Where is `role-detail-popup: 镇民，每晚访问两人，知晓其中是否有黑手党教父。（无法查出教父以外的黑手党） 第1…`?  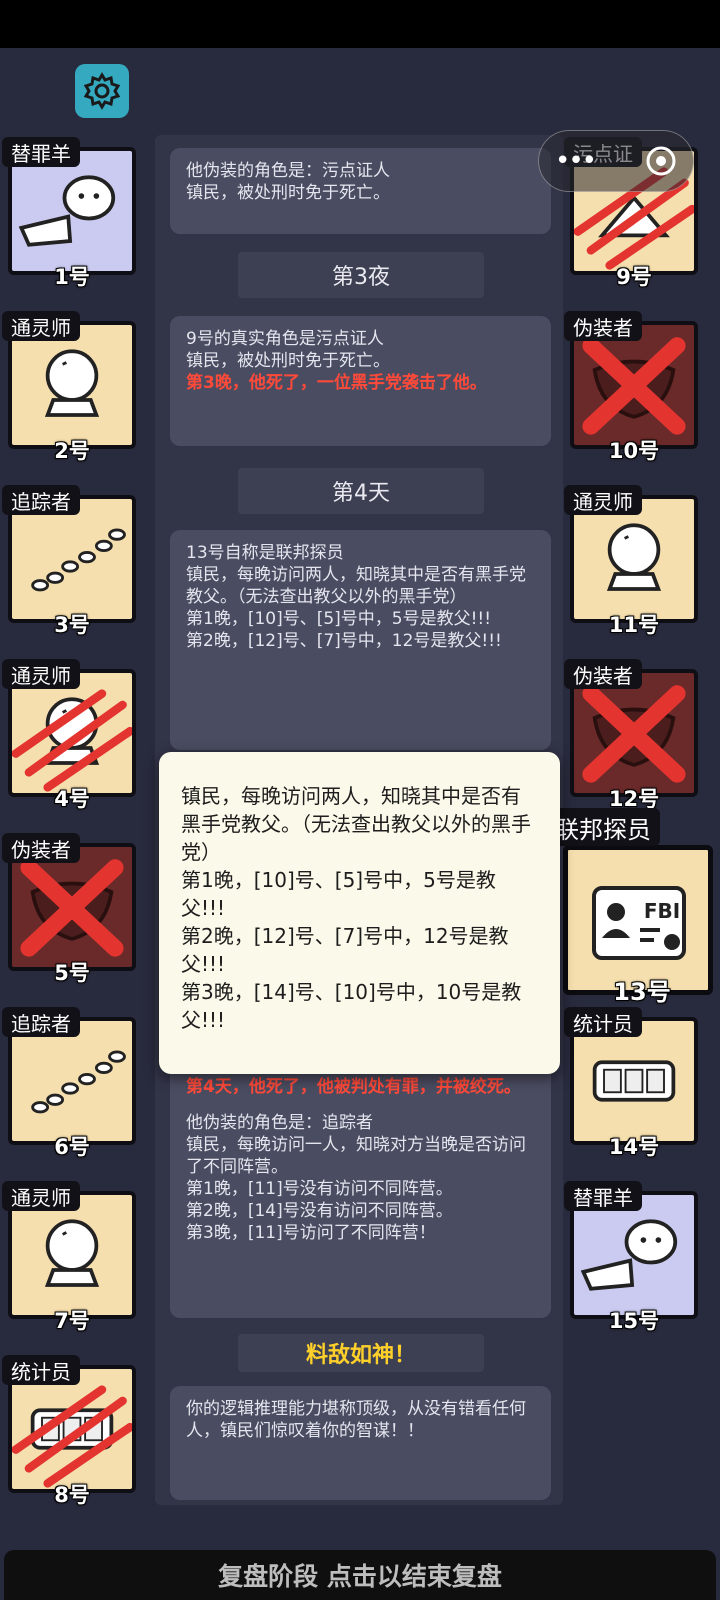
role-detail-popup: 镇民，每晚访问两人，知晓其中是否有黑手党教父。（无法查出教父以外的黑手党） 第1… is located at coordinates (359, 913).